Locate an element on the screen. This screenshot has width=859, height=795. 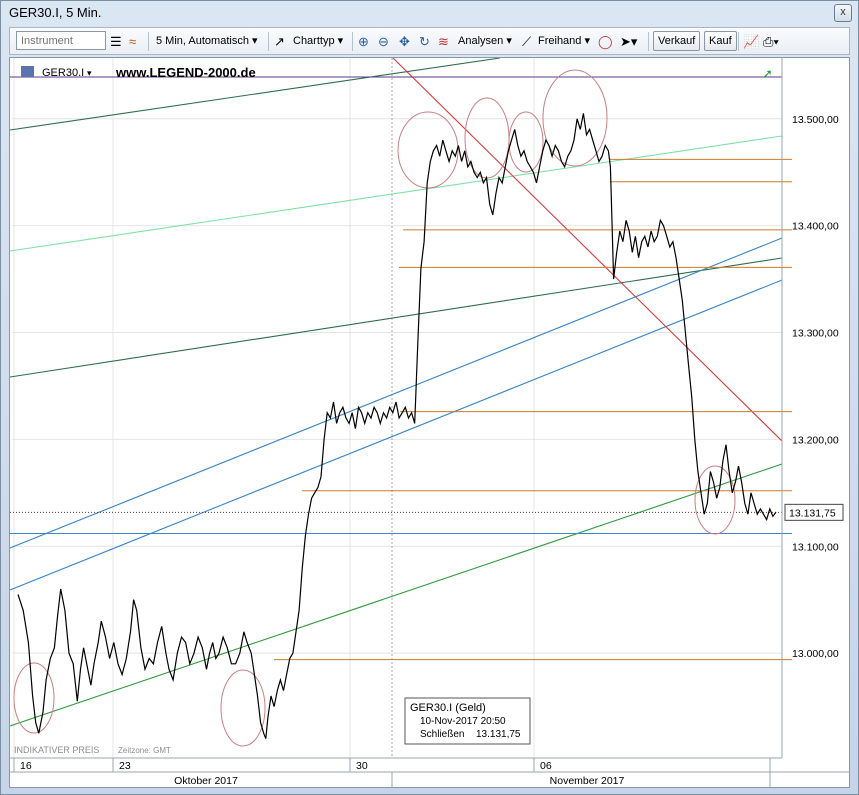
freihand-dropdown: Freihand ▾ is located at coordinates (564, 41).